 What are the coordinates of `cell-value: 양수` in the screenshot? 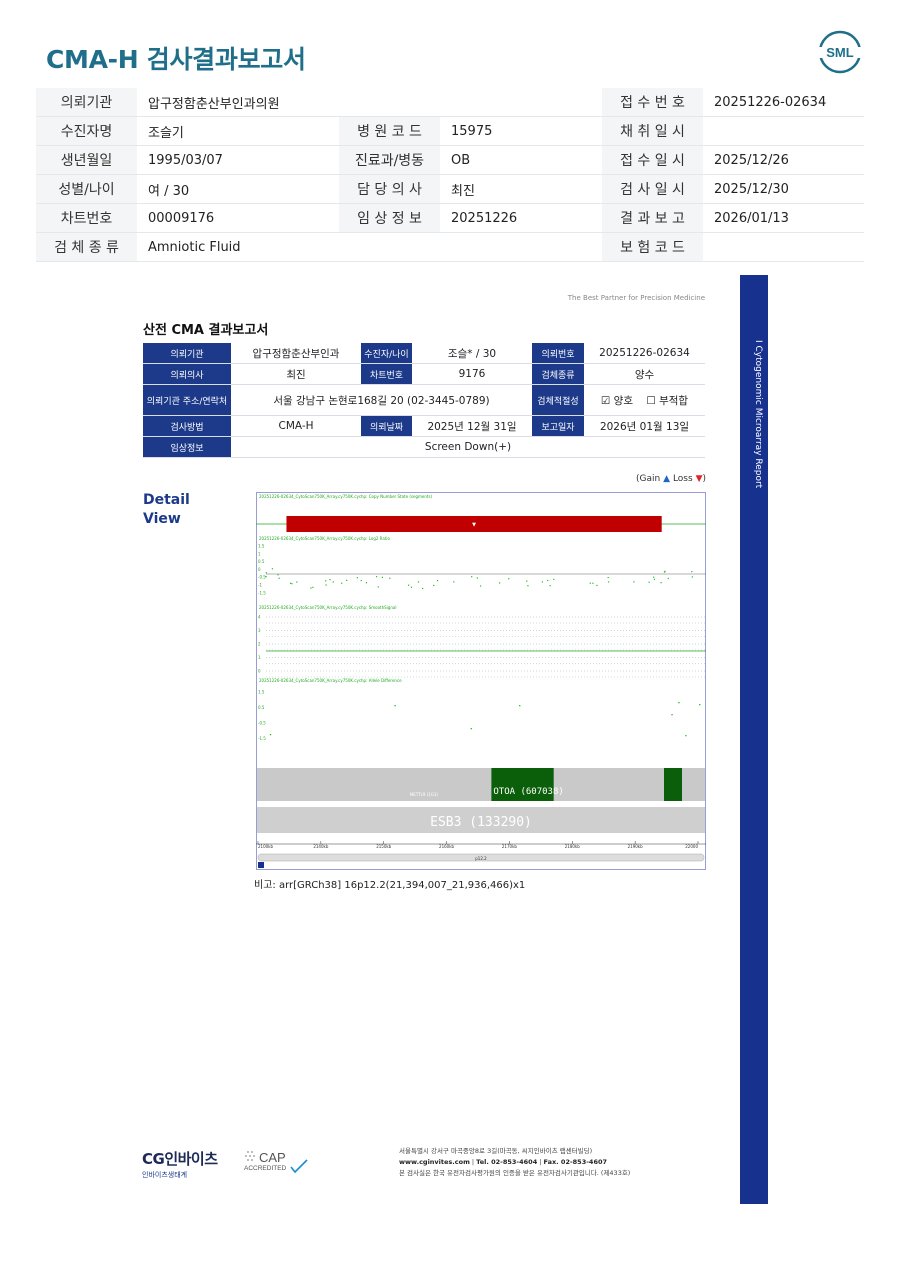 It's located at (644, 374).